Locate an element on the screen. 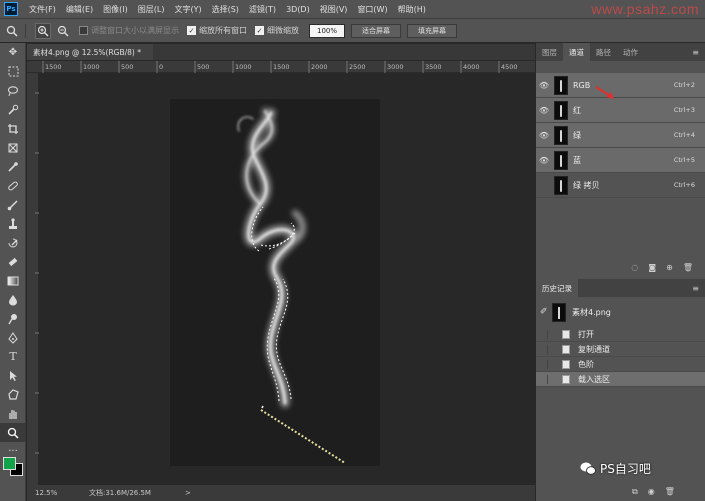  wechat-label: PS自习吧 is located at coordinates (625, 469).